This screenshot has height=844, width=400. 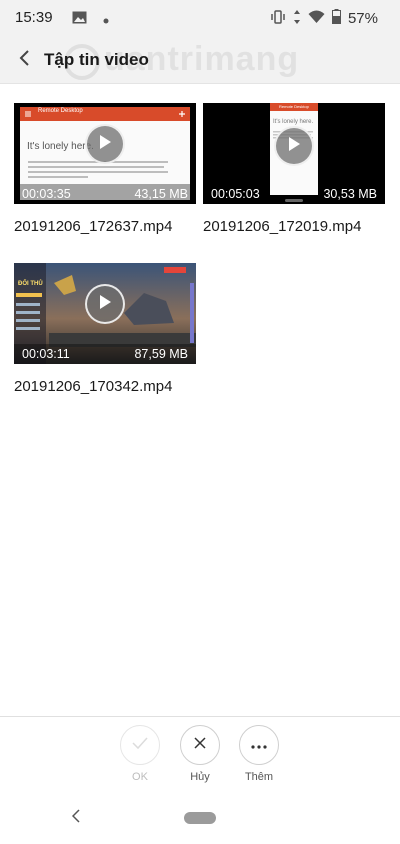 What do you see at coordinates (282, 226) in the screenshot?
I see `file-name: 20191206_172019.mp4` at bounding box center [282, 226].